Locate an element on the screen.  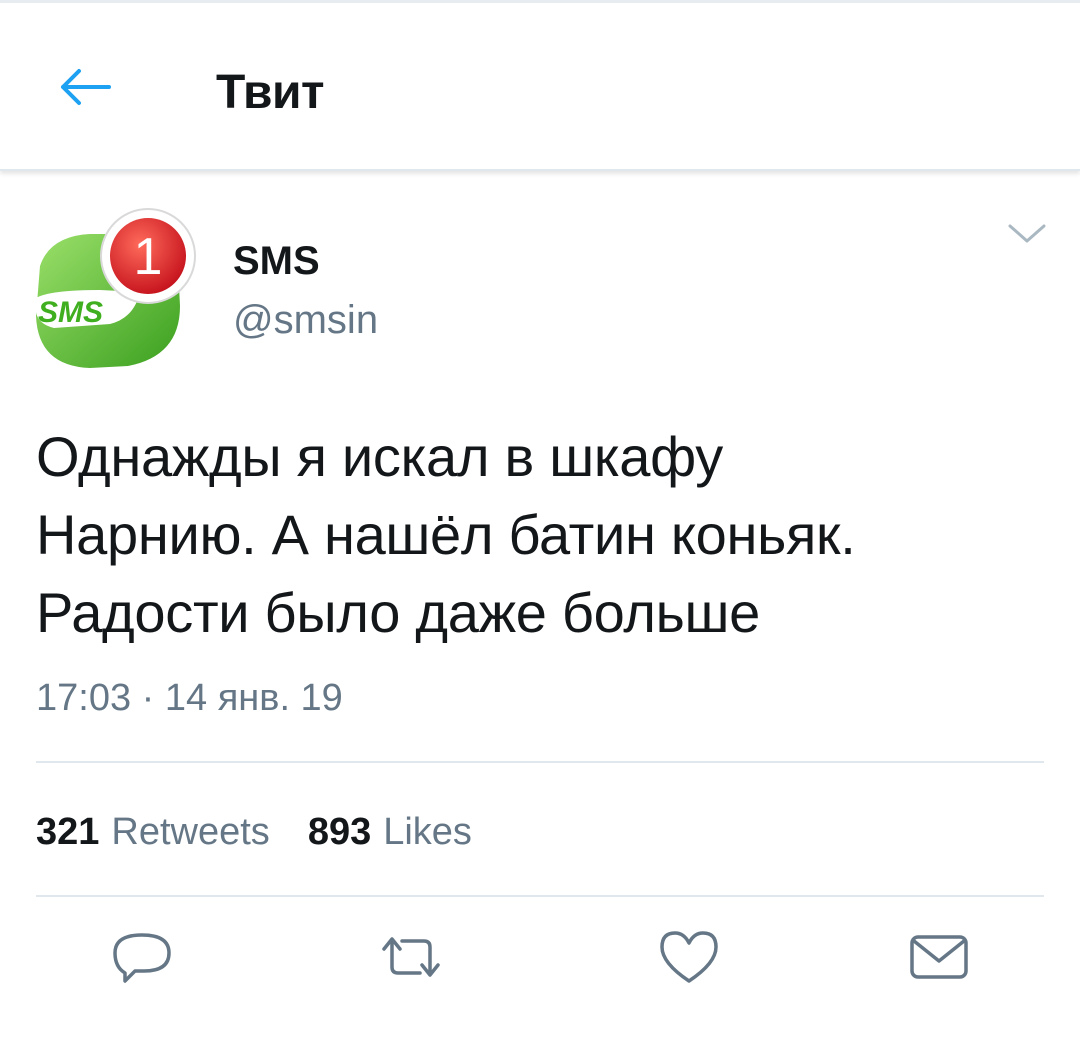
likes-count: 893 is located at coordinates (339, 832).